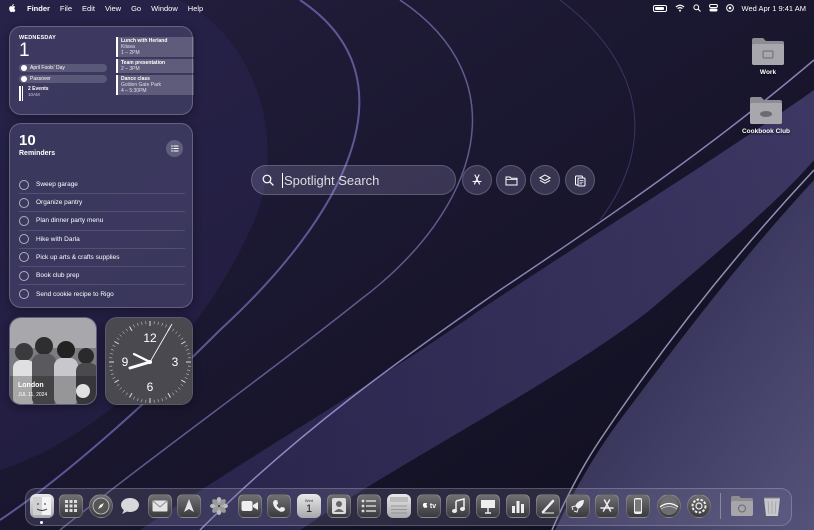 The height and width of the screenshot is (530, 814). Describe the element at coordinates (713, 8) in the screenshot. I see `control-center-icon` at that location.